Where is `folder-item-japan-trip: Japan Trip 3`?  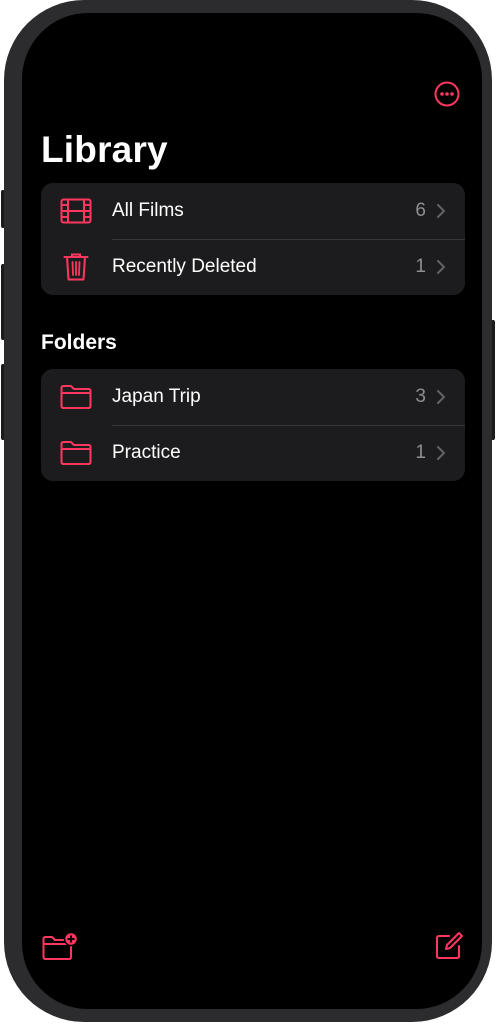 folder-item-japan-trip: Japan Trip 3 is located at coordinates (253, 397).